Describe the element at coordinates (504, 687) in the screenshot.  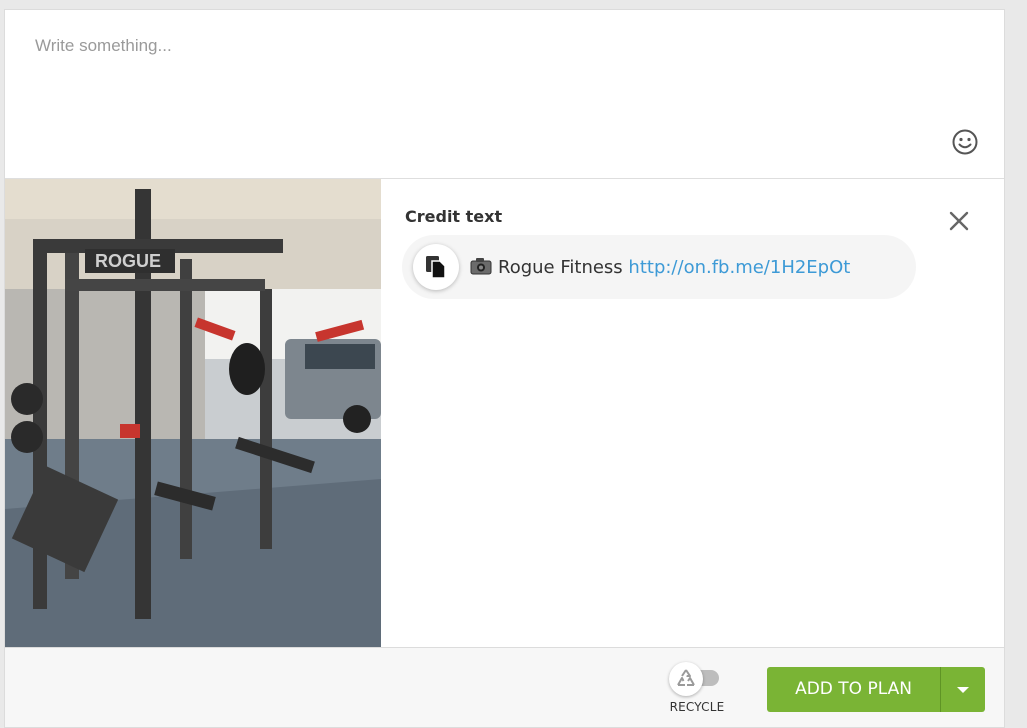
I see `action-footer: RECYCLE ADD TO PLAN` at that location.